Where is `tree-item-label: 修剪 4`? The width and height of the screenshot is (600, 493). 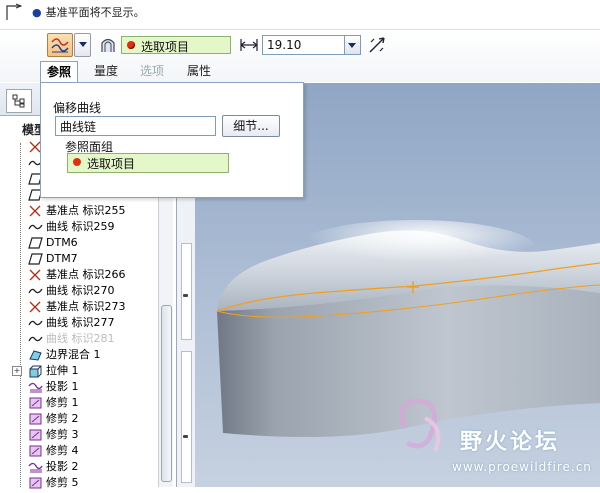 tree-item-label: 修剪 4 is located at coordinates (62, 450).